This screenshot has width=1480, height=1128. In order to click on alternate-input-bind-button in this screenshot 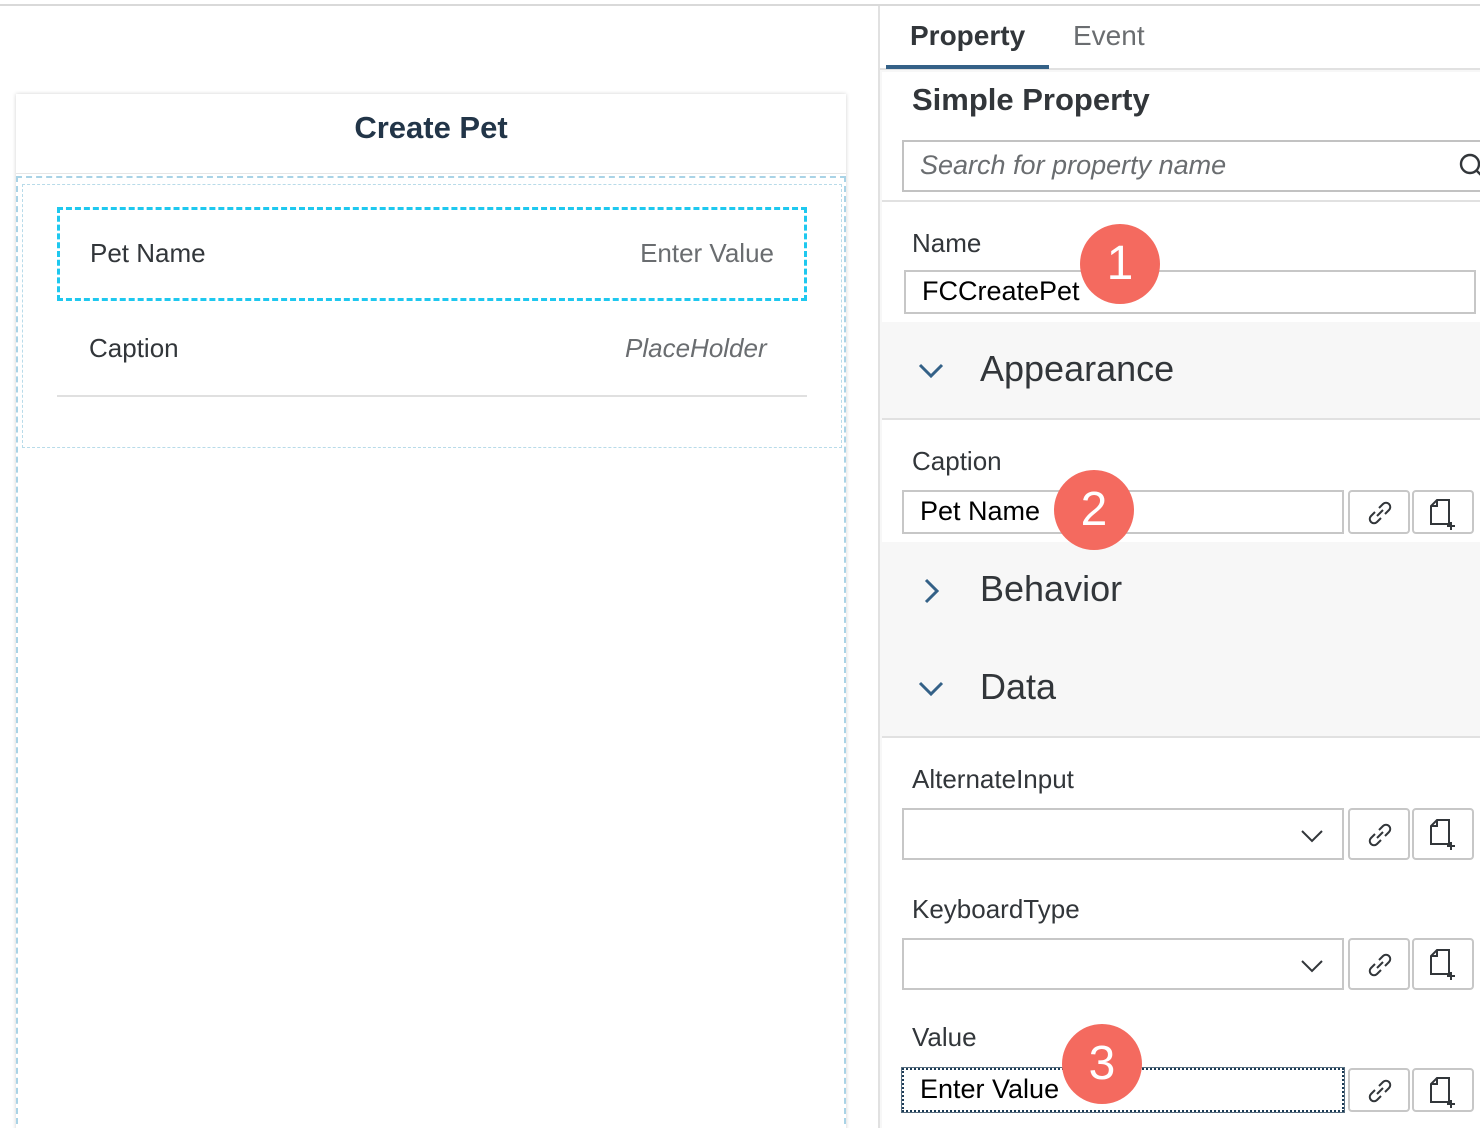, I will do `click(1379, 834)`.